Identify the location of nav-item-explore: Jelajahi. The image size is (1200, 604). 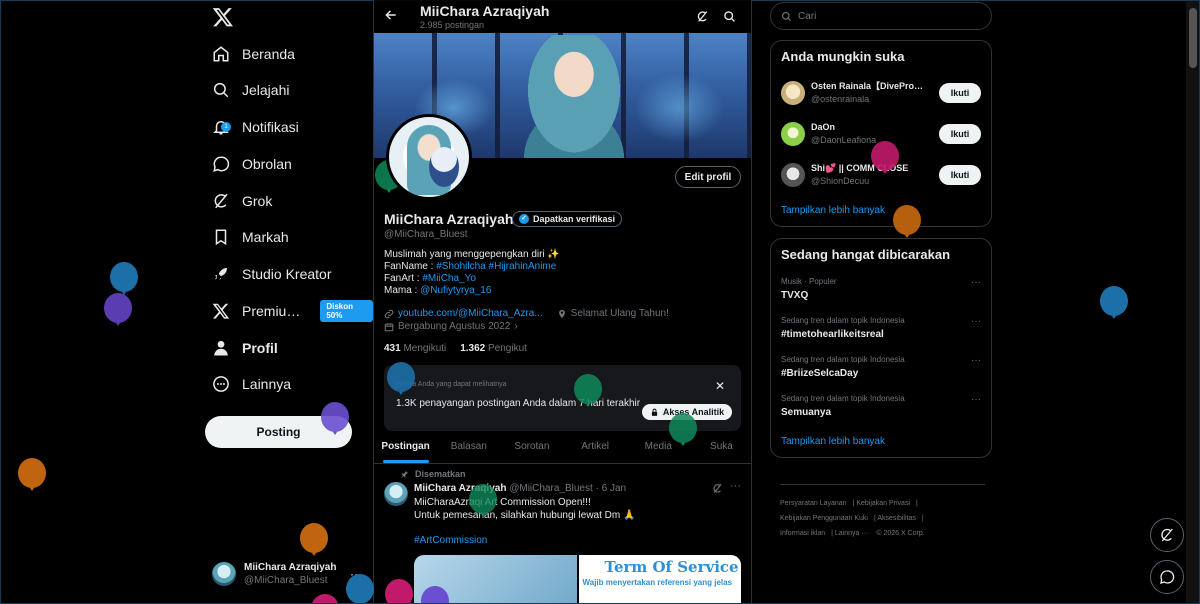
(250, 90).